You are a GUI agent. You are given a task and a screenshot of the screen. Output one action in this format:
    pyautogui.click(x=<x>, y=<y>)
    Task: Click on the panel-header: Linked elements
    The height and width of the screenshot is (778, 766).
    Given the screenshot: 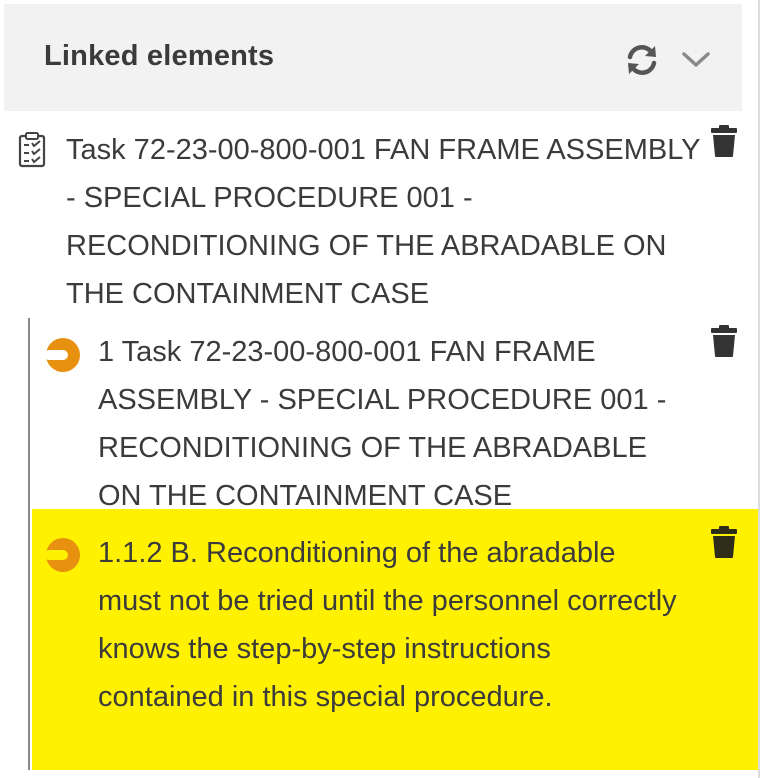 What is the action you would take?
    pyautogui.click(x=373, y=57)
    